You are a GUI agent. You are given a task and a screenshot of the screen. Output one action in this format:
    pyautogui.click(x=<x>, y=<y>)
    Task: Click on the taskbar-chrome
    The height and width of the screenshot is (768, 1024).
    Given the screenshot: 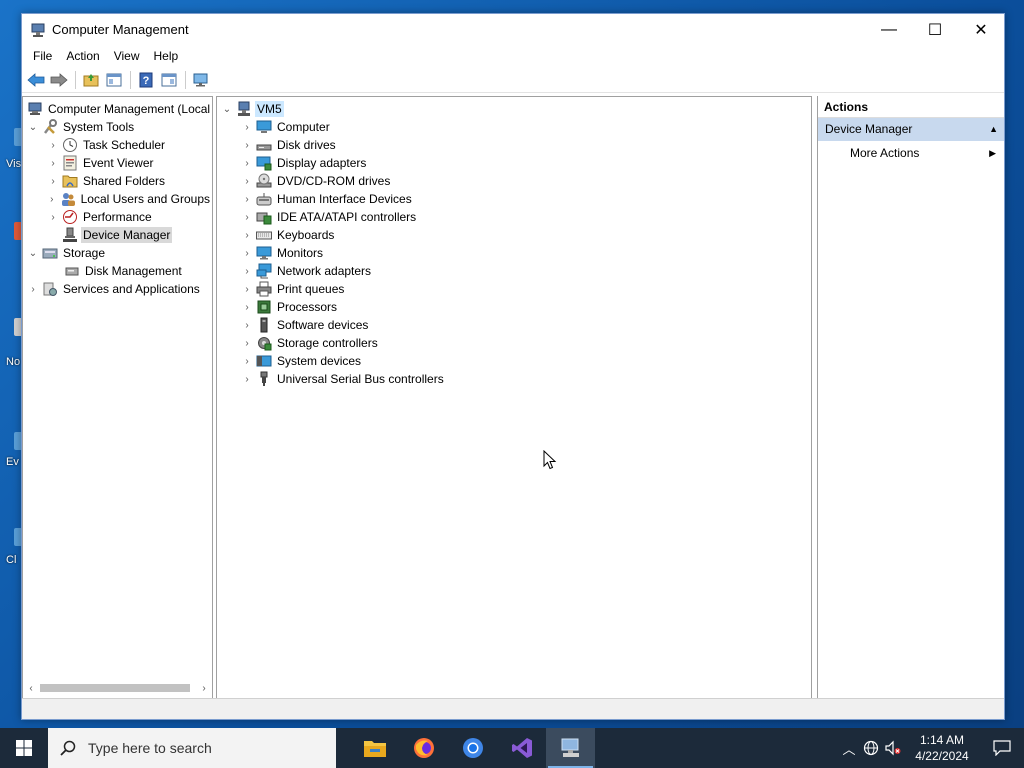 What is the action you would take?
    pyautogui.click(x=472, y=748)
    